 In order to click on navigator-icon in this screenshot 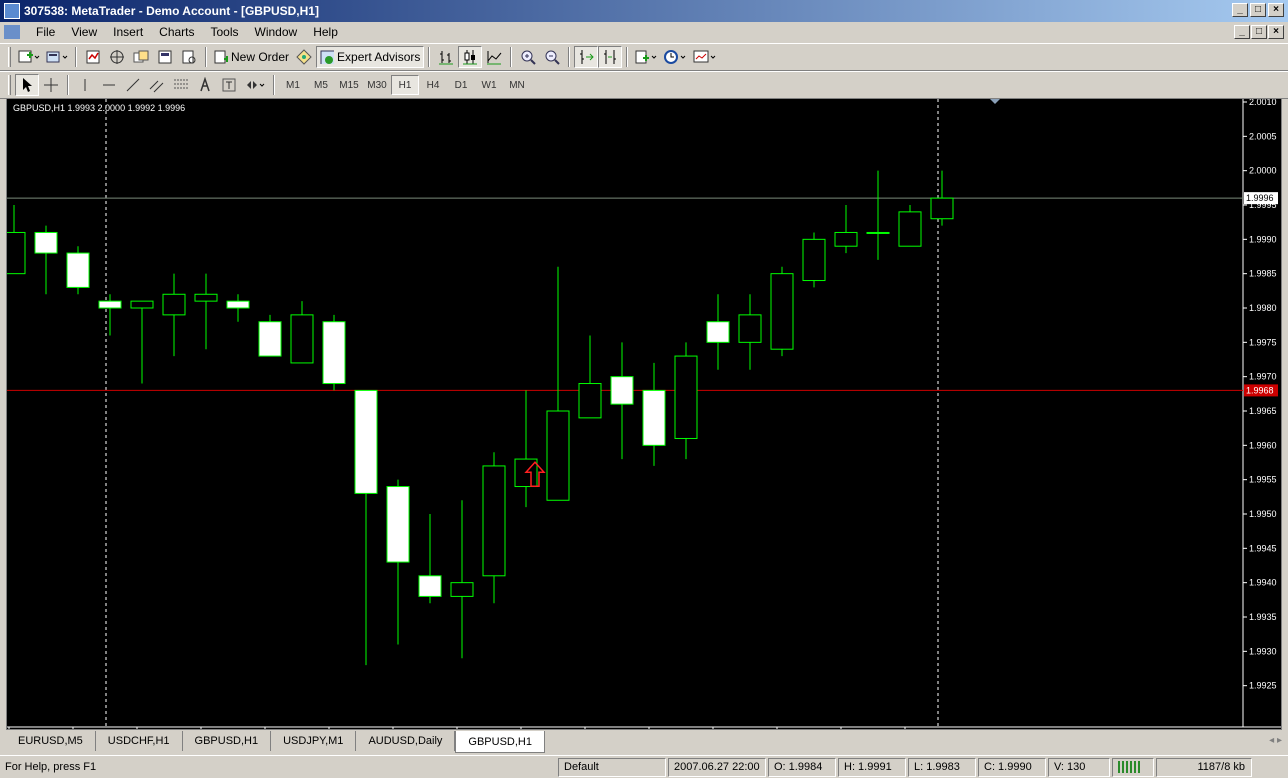, I will do `click(117, 57)`.